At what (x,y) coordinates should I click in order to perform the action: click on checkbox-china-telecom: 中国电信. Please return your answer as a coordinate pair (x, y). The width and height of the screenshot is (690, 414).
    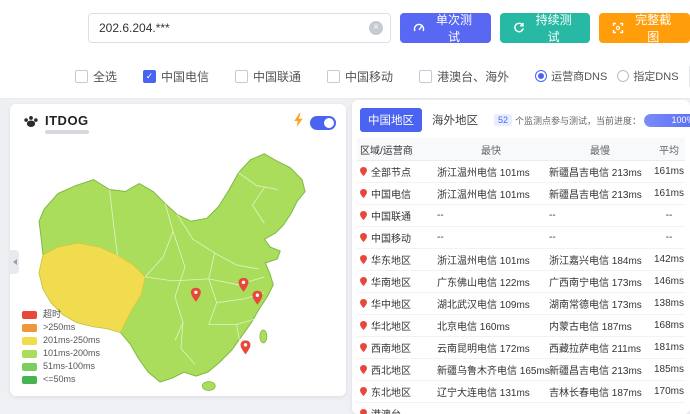
    Looking at the image, I should click on (176, 76).